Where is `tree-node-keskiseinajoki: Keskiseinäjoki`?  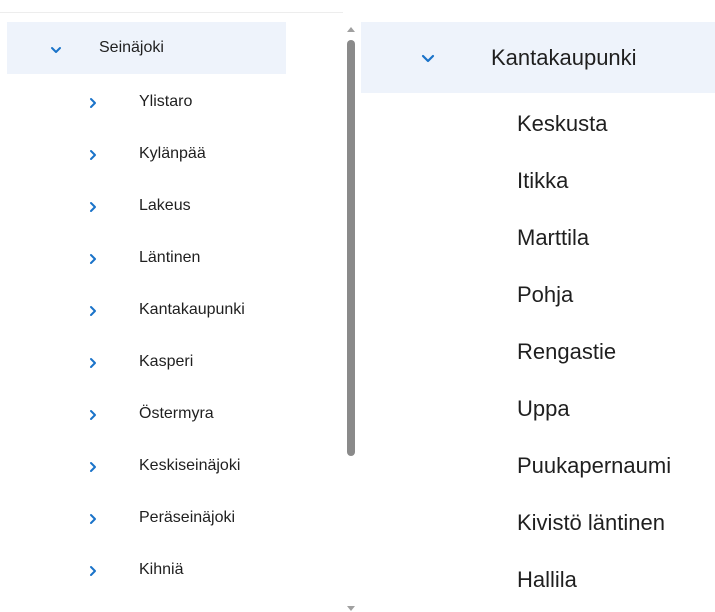 tree-node-keskiseinajoki: Keskiseinäjoki is located at coordinates (165, 466).